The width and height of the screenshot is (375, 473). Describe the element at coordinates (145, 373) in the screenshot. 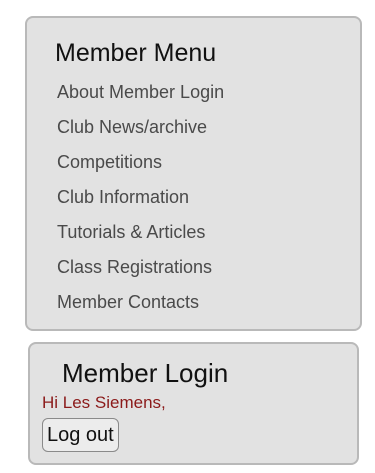

I see `member-login-title: Member Login` at that location.